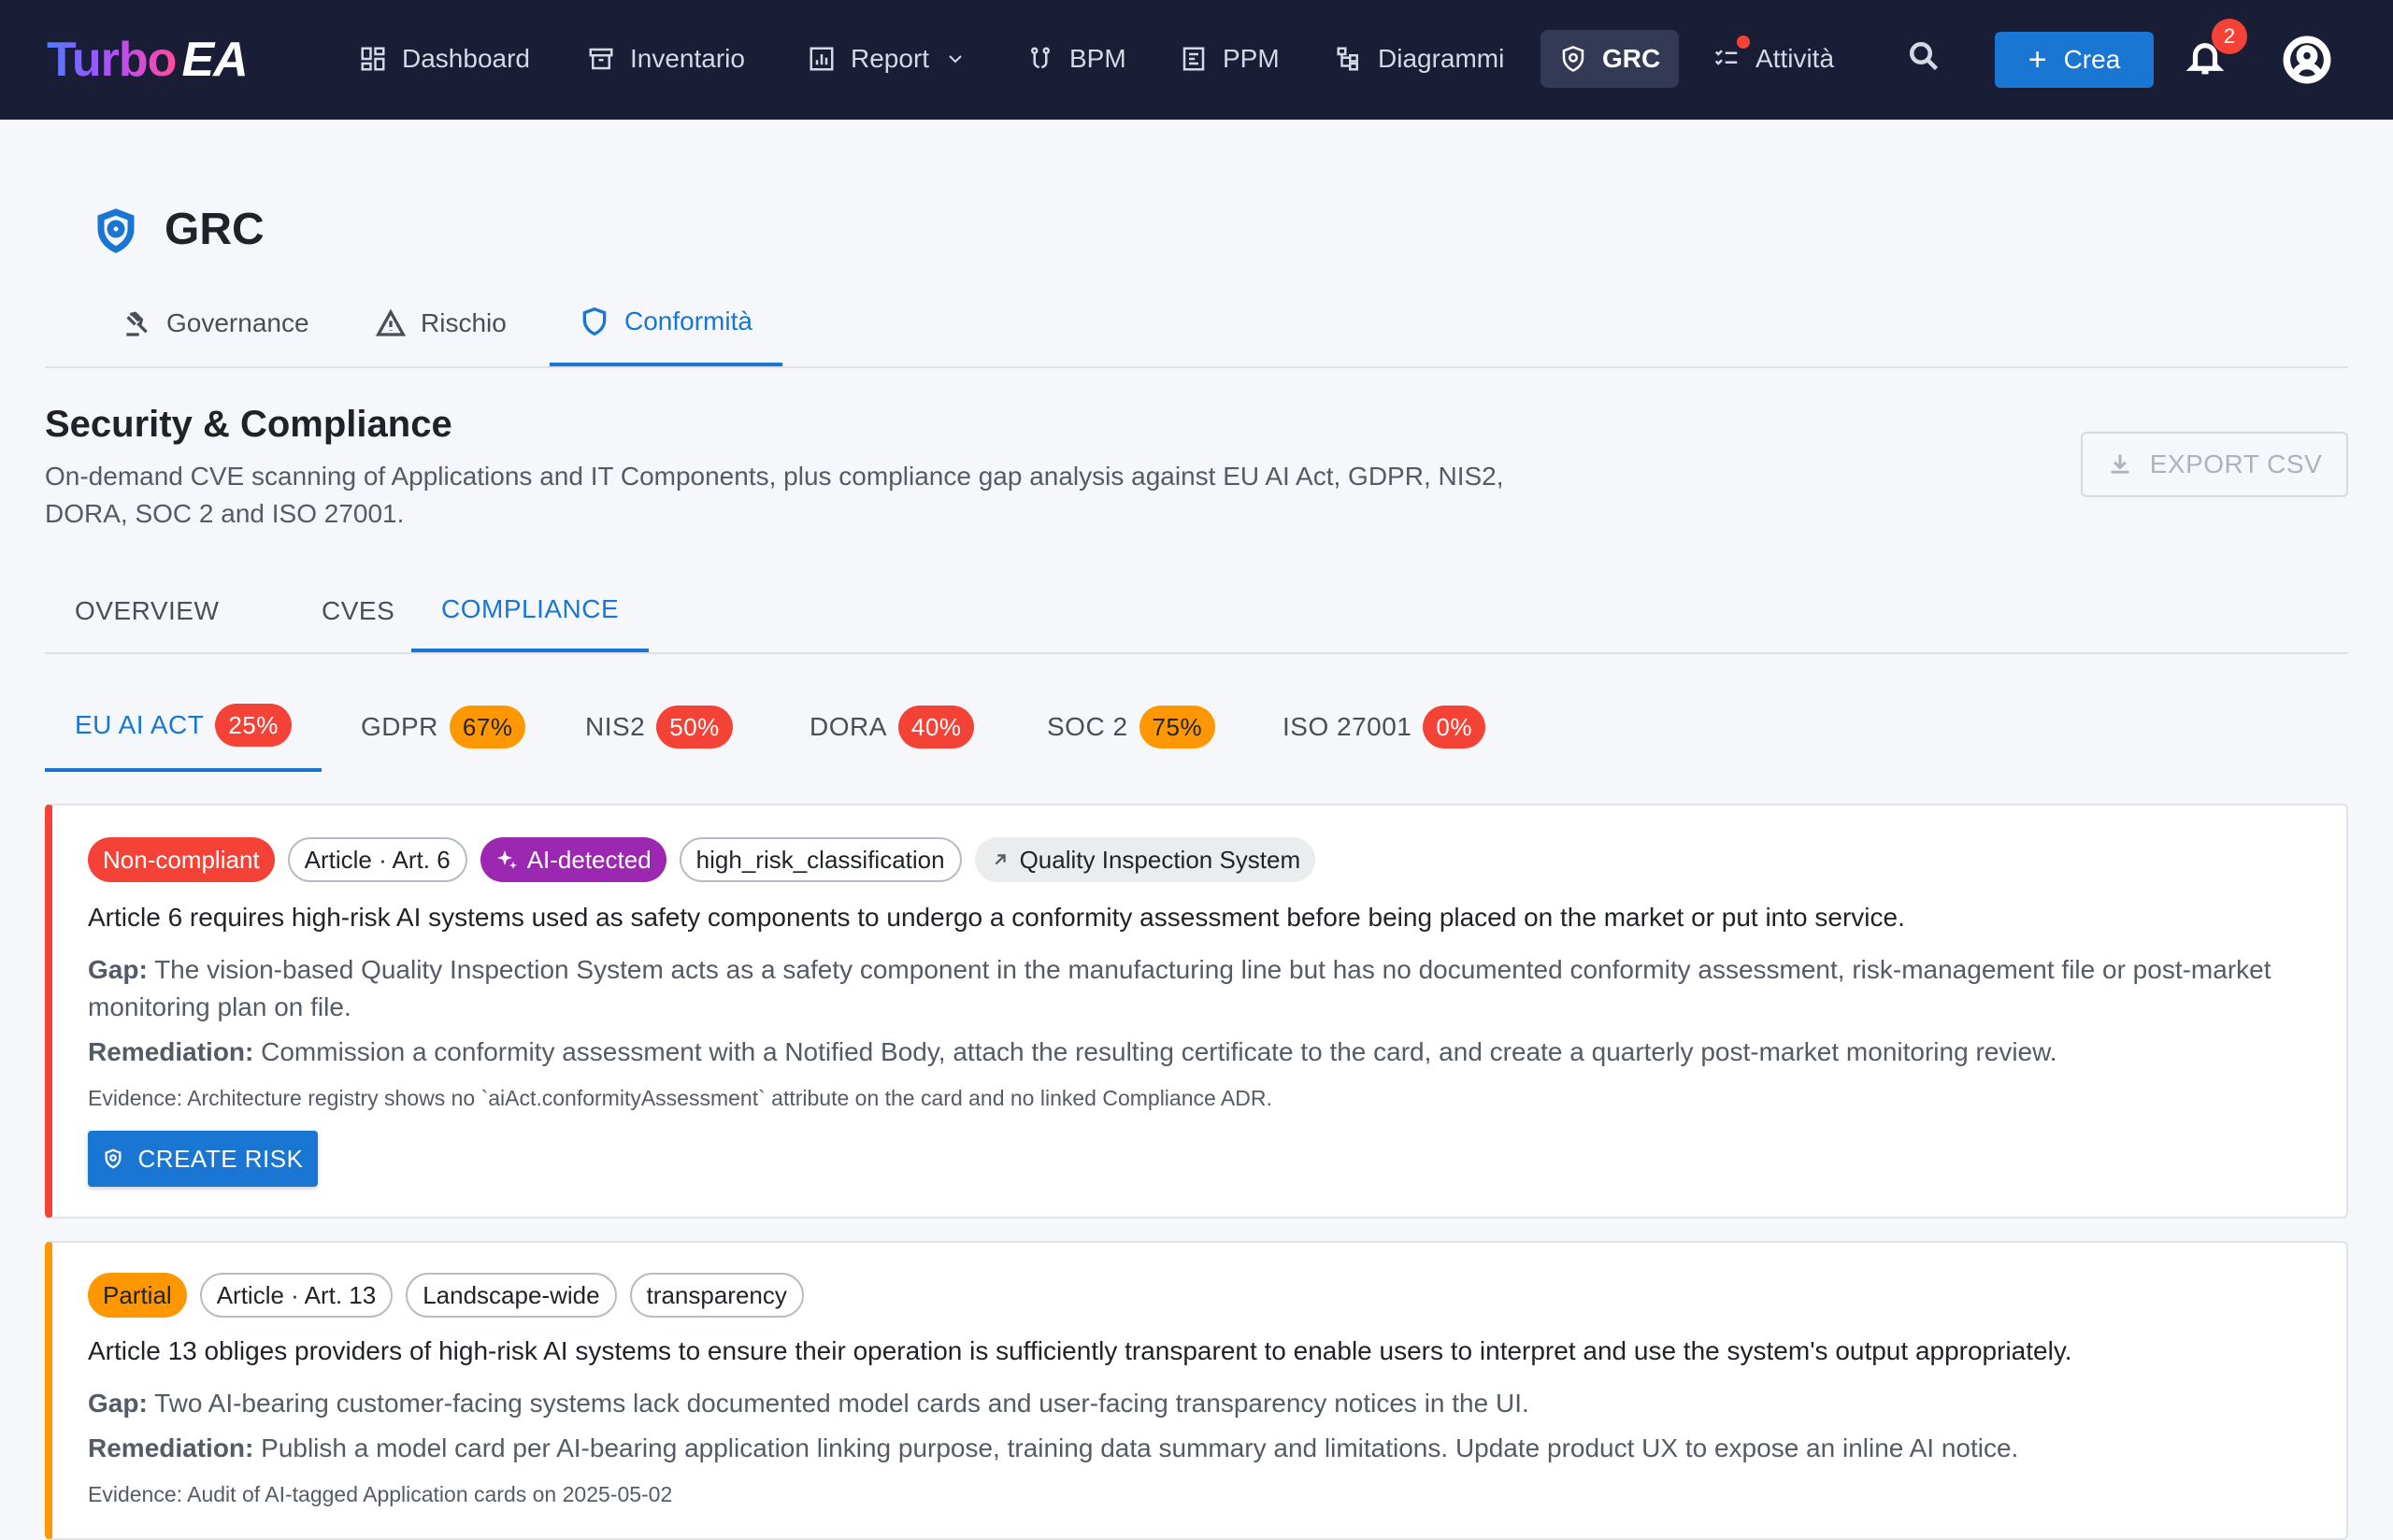 The width and height of the screenshot is (2393, 1540). I want to click on framework-tab-nis2: NIS2 50%, so click(659, 727).